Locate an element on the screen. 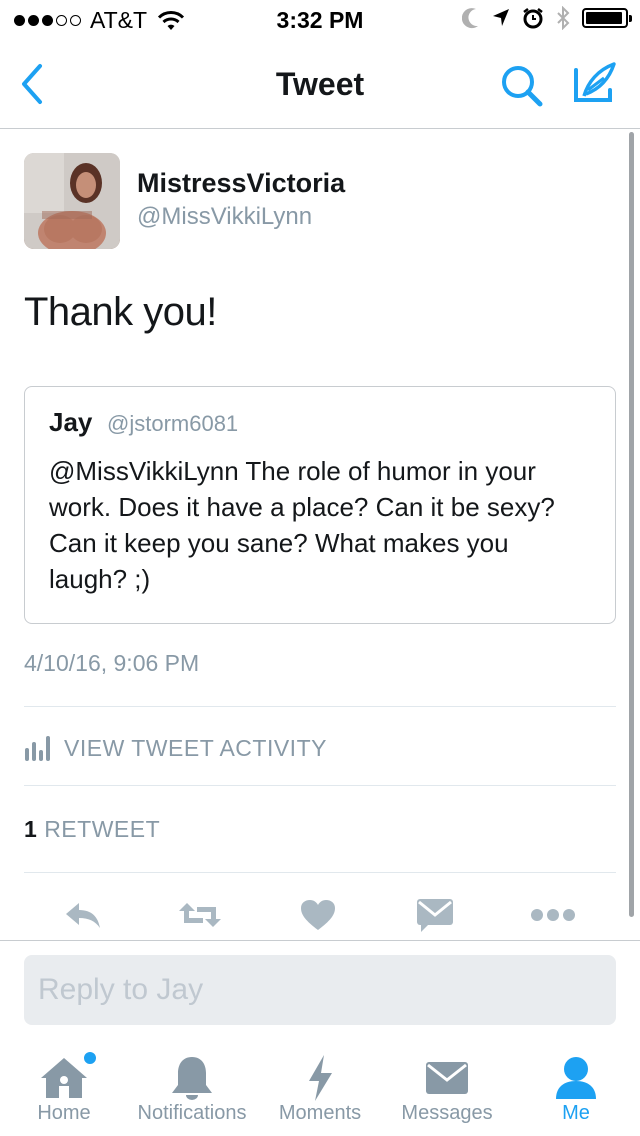  retweet-icon is located at coordinates (200, 915).